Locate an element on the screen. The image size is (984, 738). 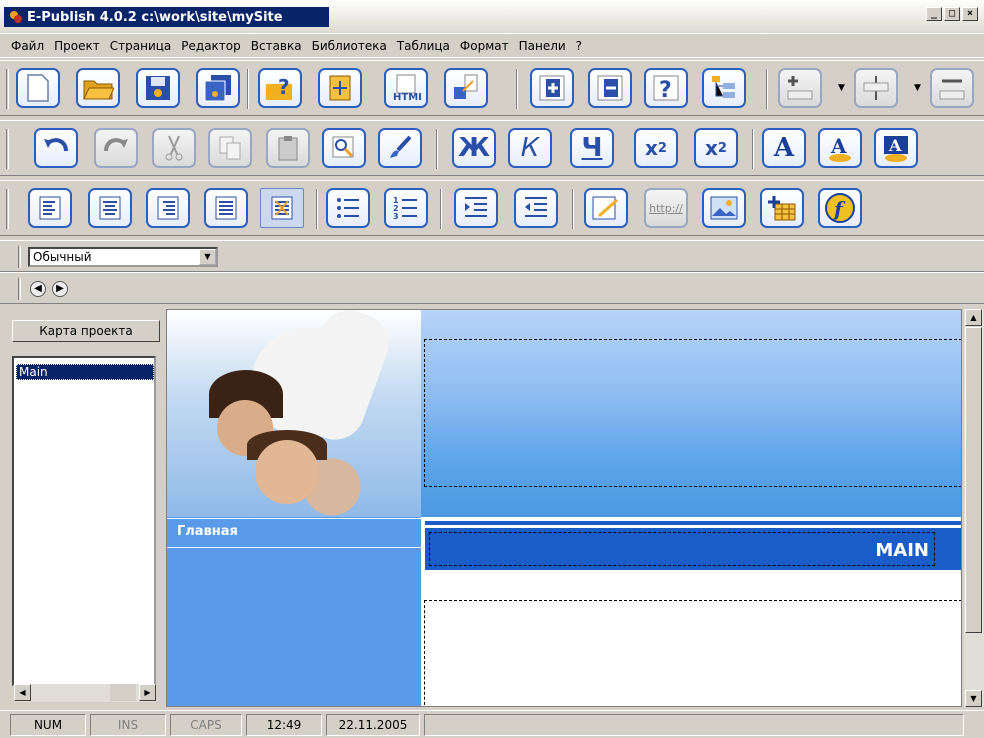
remove-page-button is located at coordinates (610, 88).